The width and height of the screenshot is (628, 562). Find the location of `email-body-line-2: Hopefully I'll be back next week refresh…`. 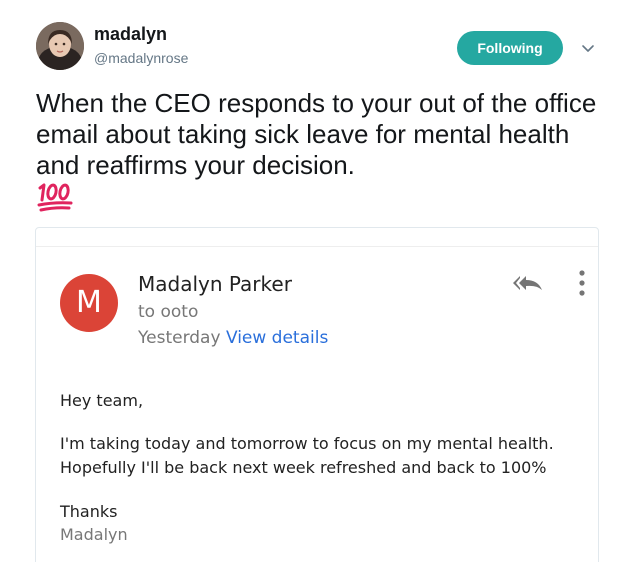

email-body-line-2: Hopefully I'll be back next week refresh… is located at coordinates (303, 467).